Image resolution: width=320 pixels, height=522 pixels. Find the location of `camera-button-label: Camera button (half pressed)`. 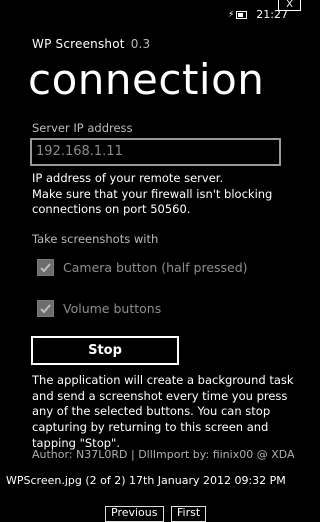

camera-button-label: Camera button (half pressed) is located at coordinates (155, 267).